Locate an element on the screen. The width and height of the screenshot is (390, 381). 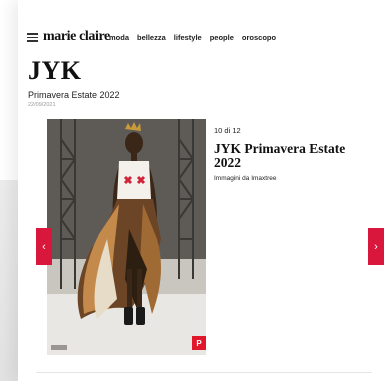
slide-counter: 10 di 12 is located at coordinates (227, 130).